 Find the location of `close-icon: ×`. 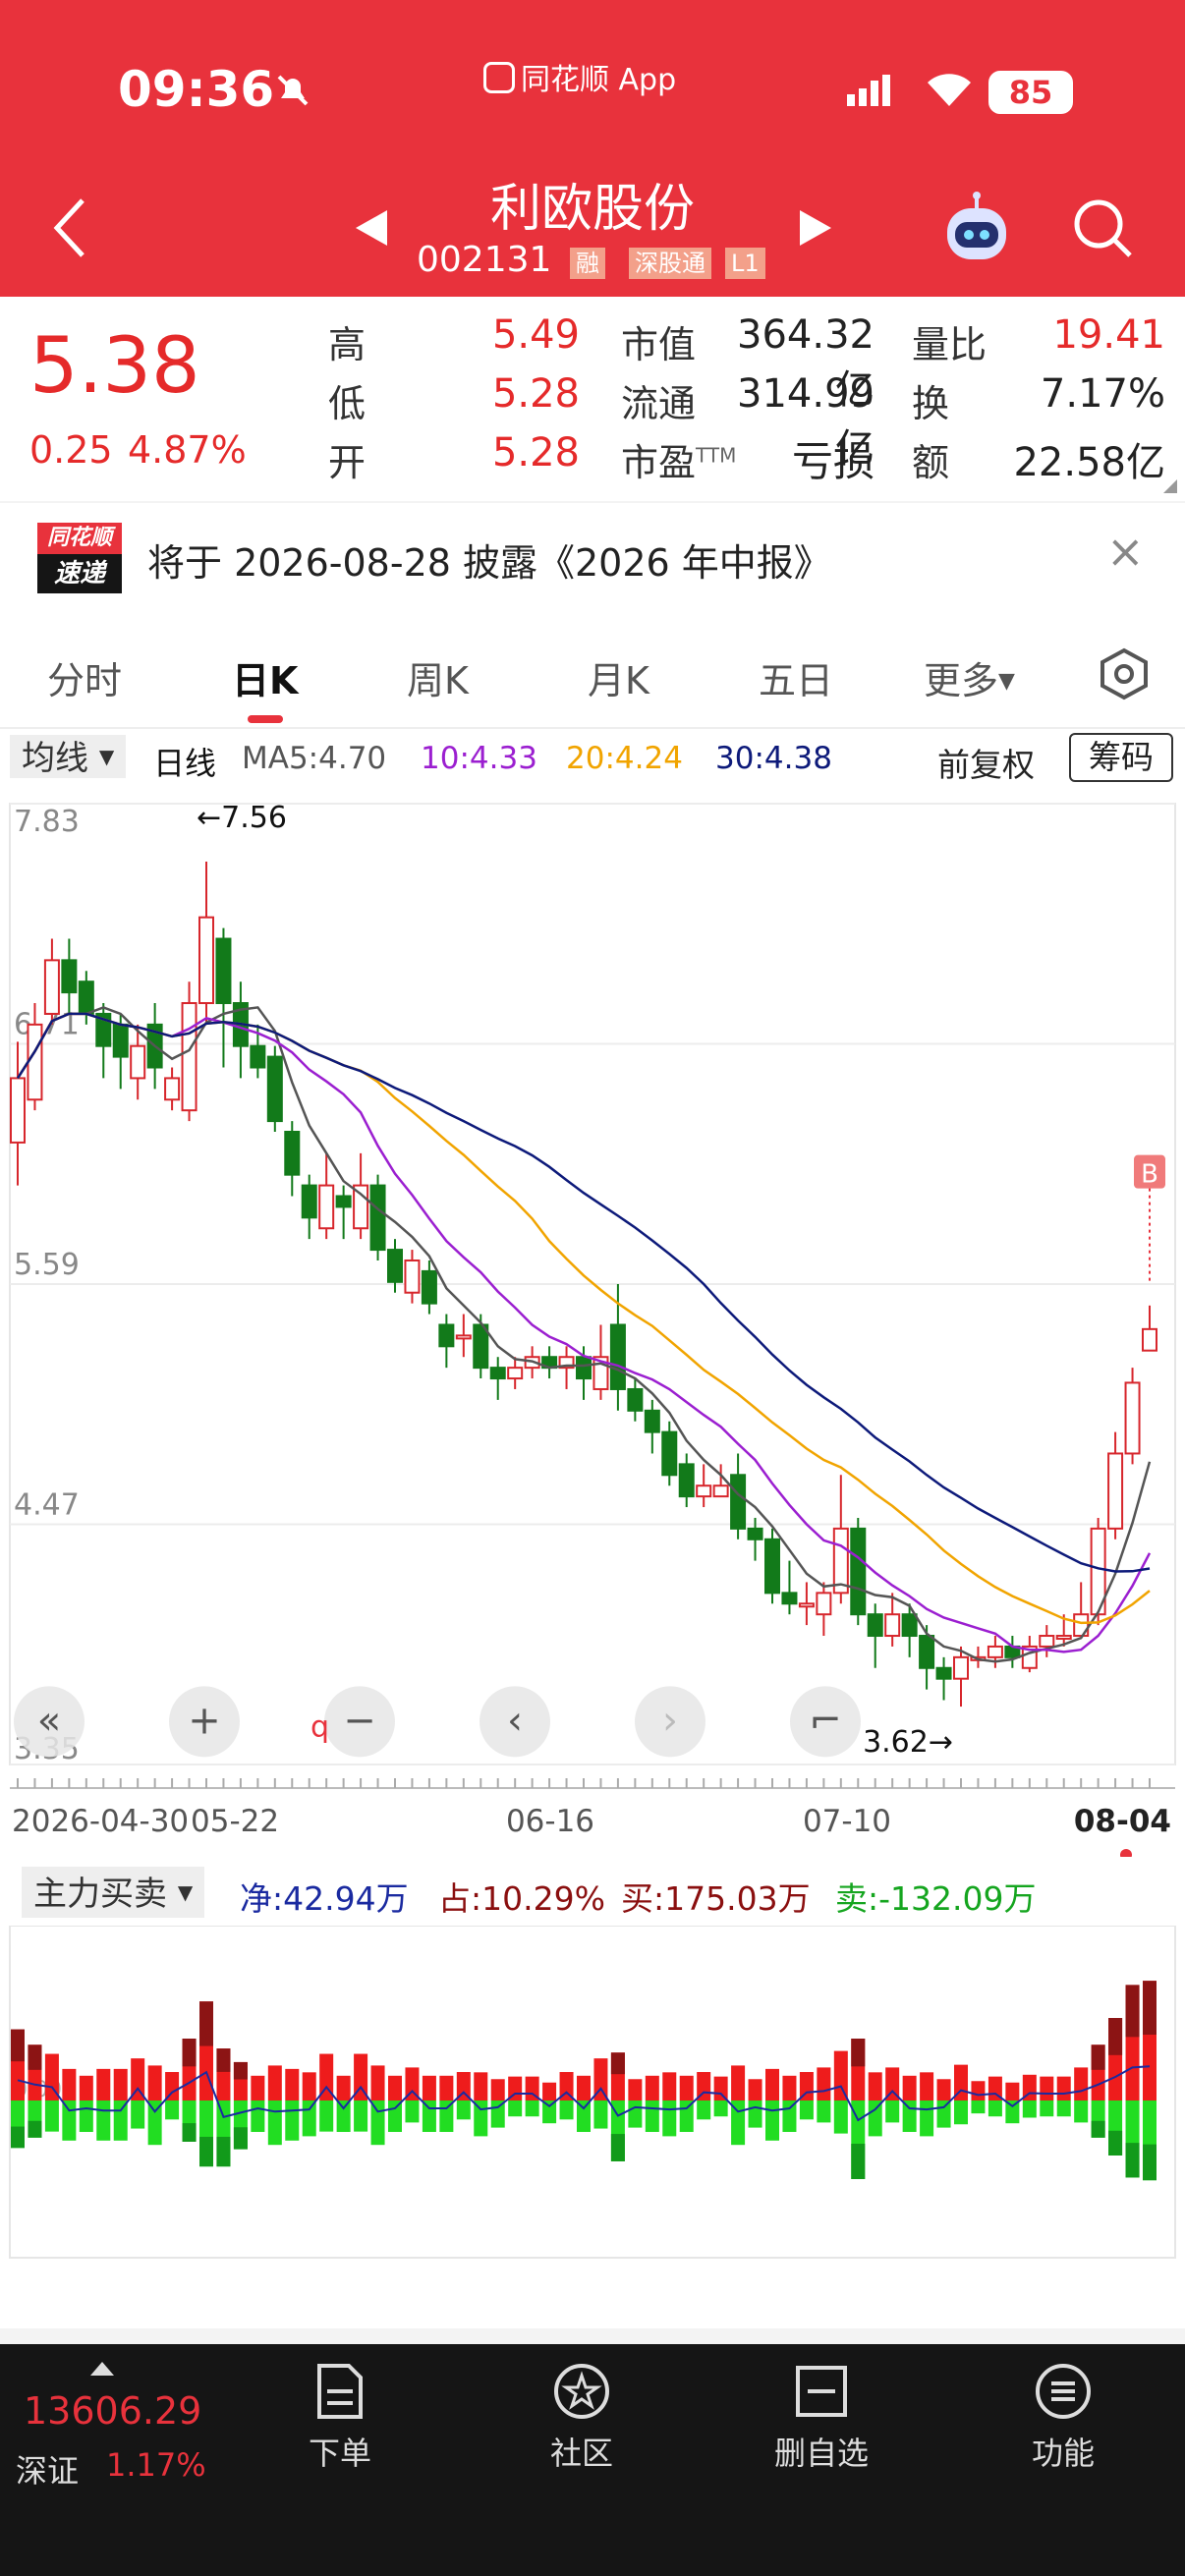

close-icon: × is located at coordinates (1126, 551).